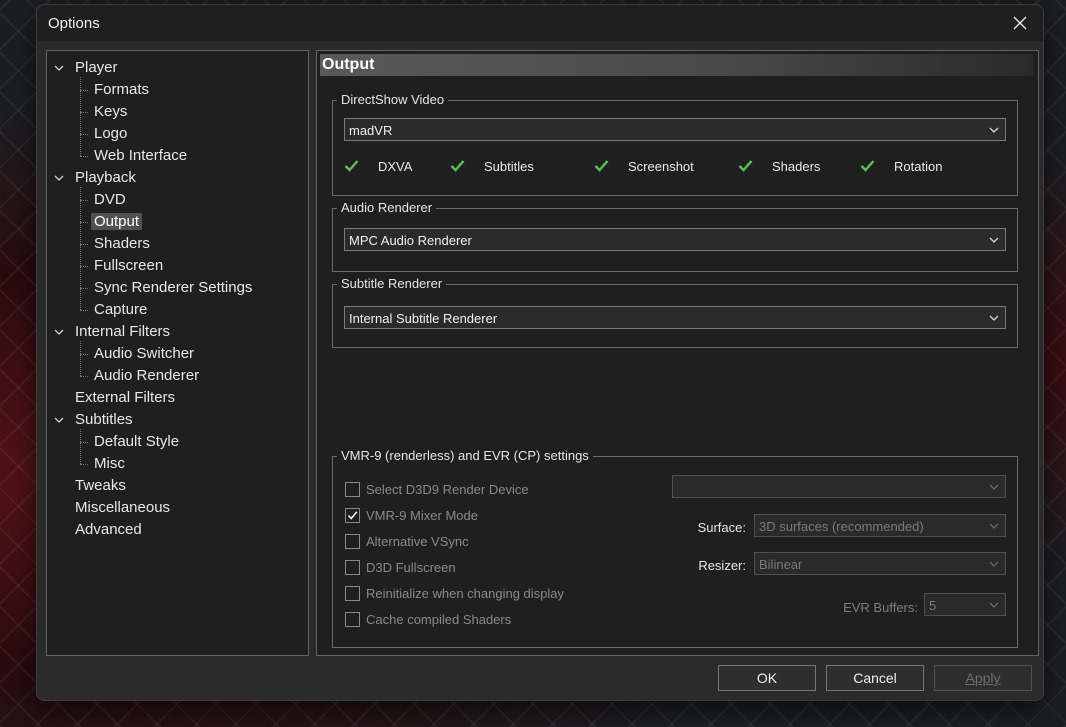  I want to click on checkbox-label: Alternative VSync, so click(417, 541).